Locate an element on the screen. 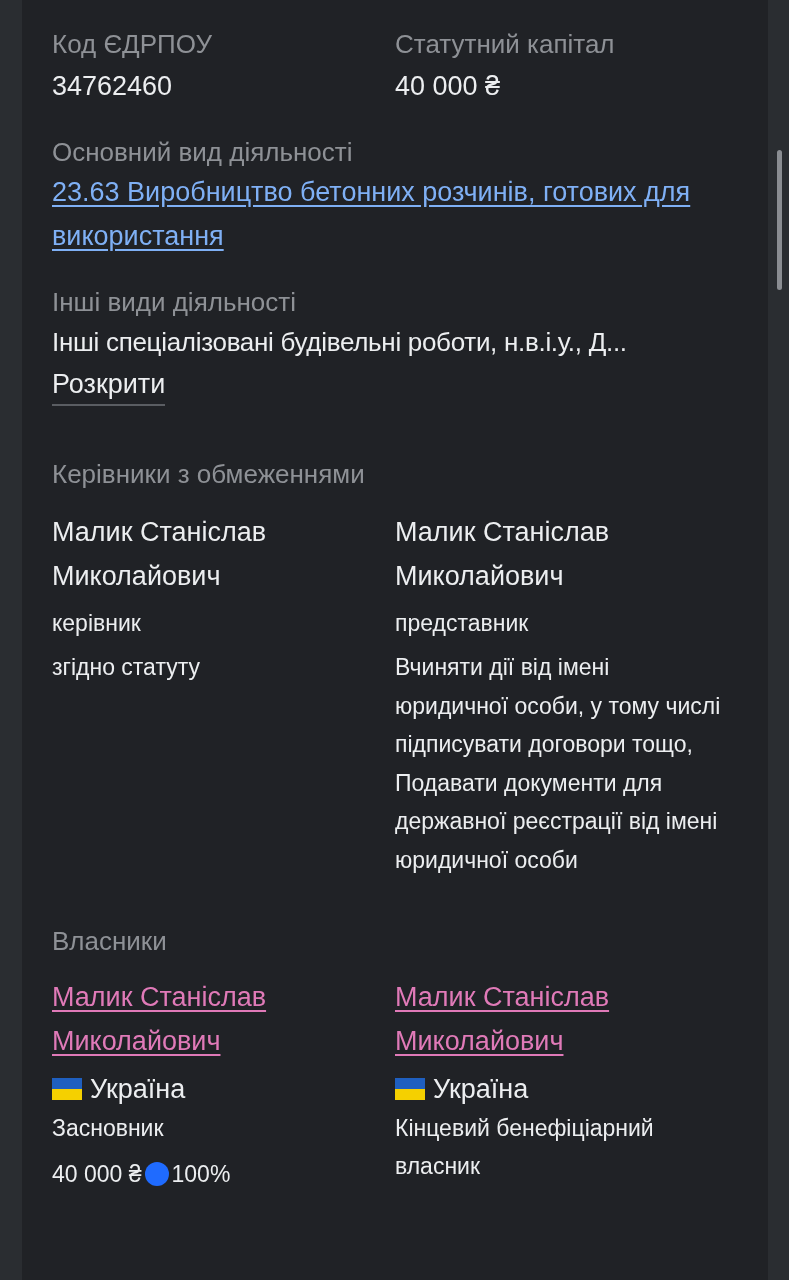 The height and width of the screenshot is (1280, 789). manager-note: Вчиняти дії від імені юридичної особи, у тому числі підписувати договори тощо, Подавати документи для державної реєстрації від імені юридичної особи is located at coordinates (558, 764).